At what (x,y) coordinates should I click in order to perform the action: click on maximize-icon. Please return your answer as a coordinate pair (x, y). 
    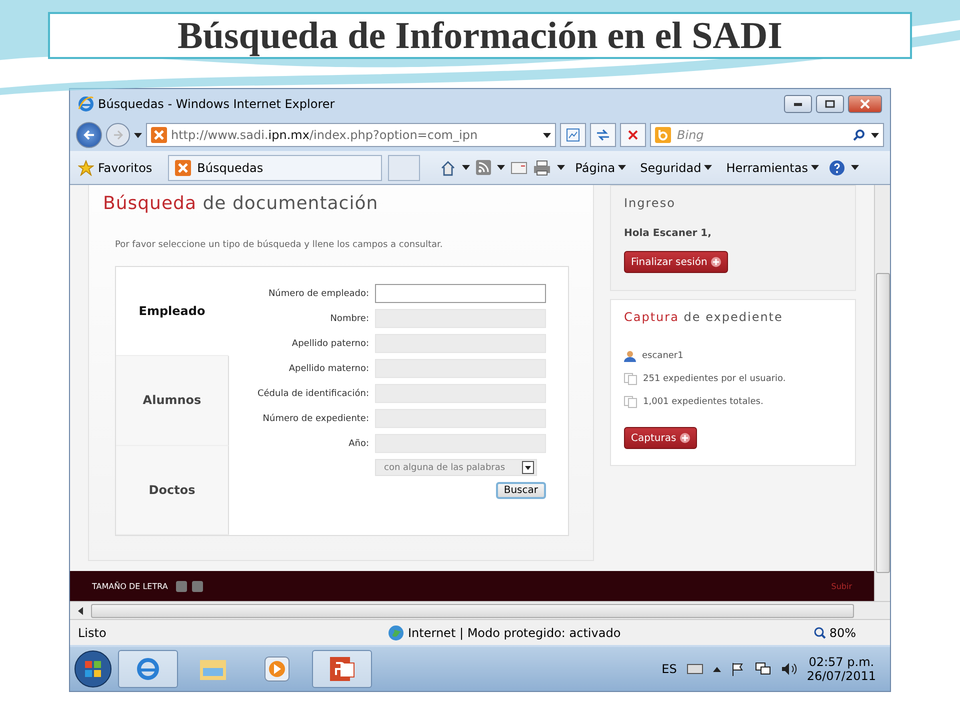
    Looking at the image, I should click on (830, 104).